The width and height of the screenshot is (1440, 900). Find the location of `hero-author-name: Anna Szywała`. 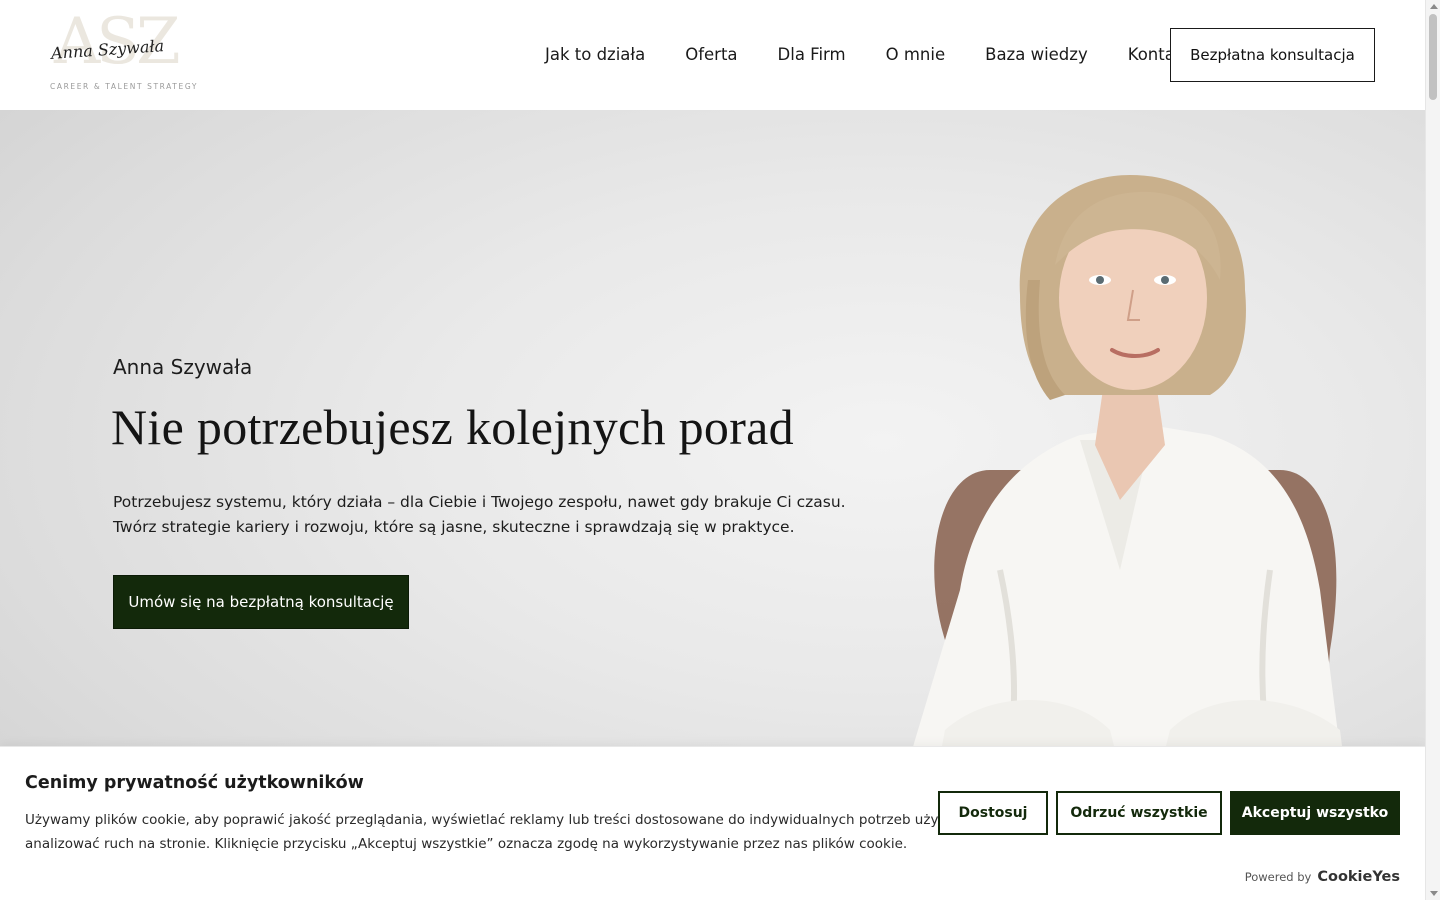

hero-author-name: Anna Szywała is located at coordinates (183, 367).